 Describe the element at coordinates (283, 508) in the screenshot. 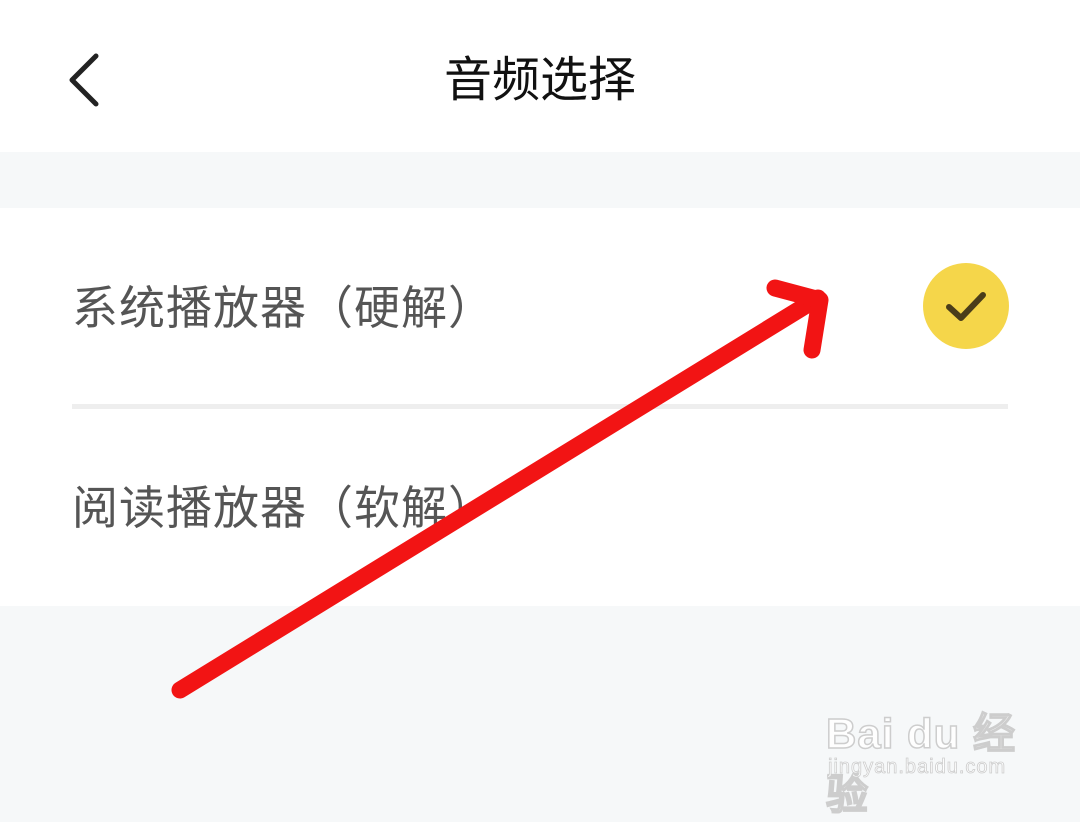

I see `option-label: 阅读播放器（软解）` at that location.